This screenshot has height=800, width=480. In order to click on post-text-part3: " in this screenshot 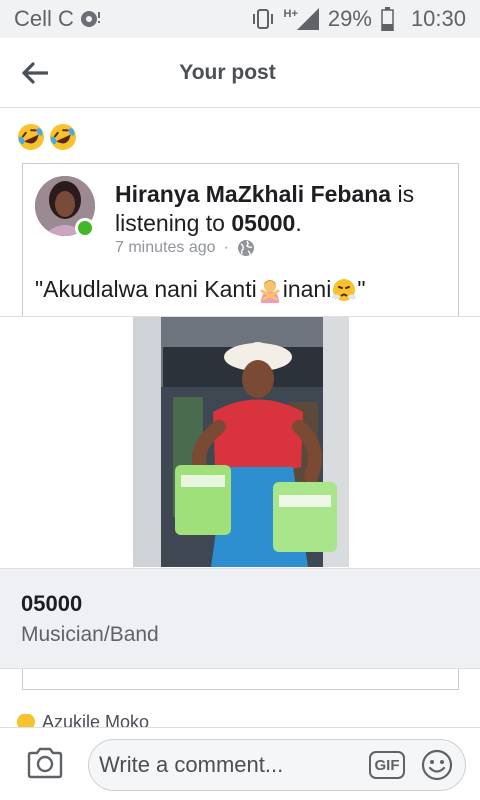, I will do `click(361, 289)`.